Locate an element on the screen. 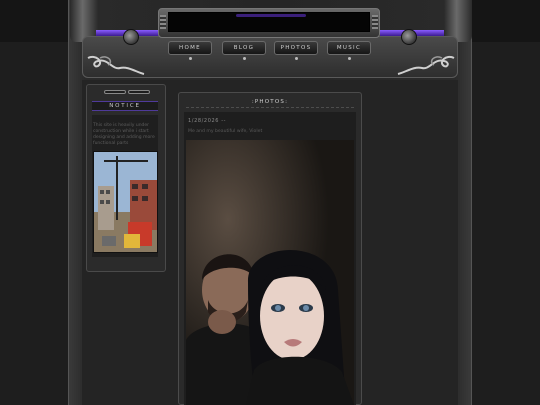 This screenshot has height=405, width=540. right-ornament-icon is located at coordinates (426, 65).